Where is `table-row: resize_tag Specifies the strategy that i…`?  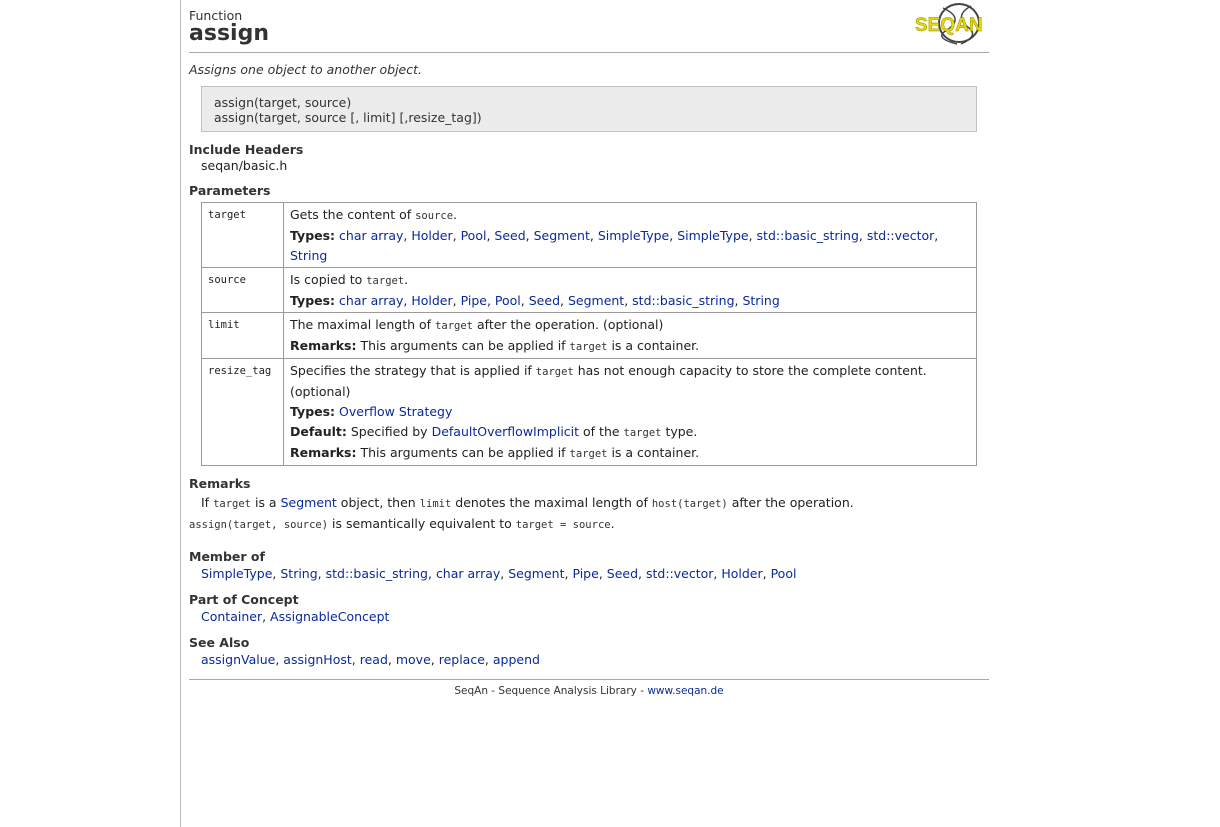
table-row: resize_tag Specifies the strategy that i… is located at coordinates (589, 412).